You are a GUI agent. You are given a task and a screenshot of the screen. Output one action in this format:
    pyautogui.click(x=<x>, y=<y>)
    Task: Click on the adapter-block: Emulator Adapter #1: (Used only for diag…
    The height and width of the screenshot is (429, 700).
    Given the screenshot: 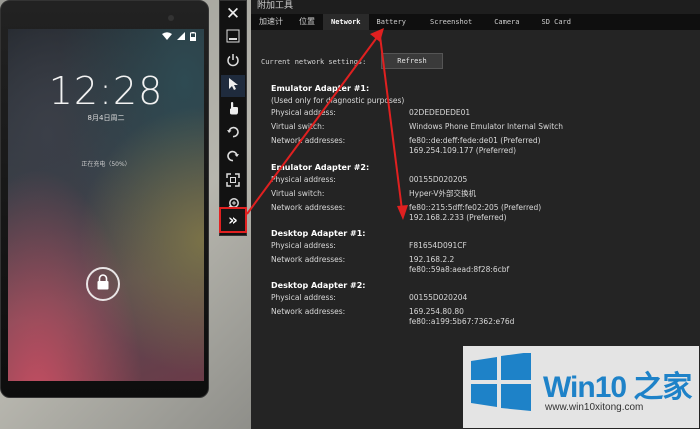 What is the action you would take?
    pyautogui.click(x=481, y=120)
    